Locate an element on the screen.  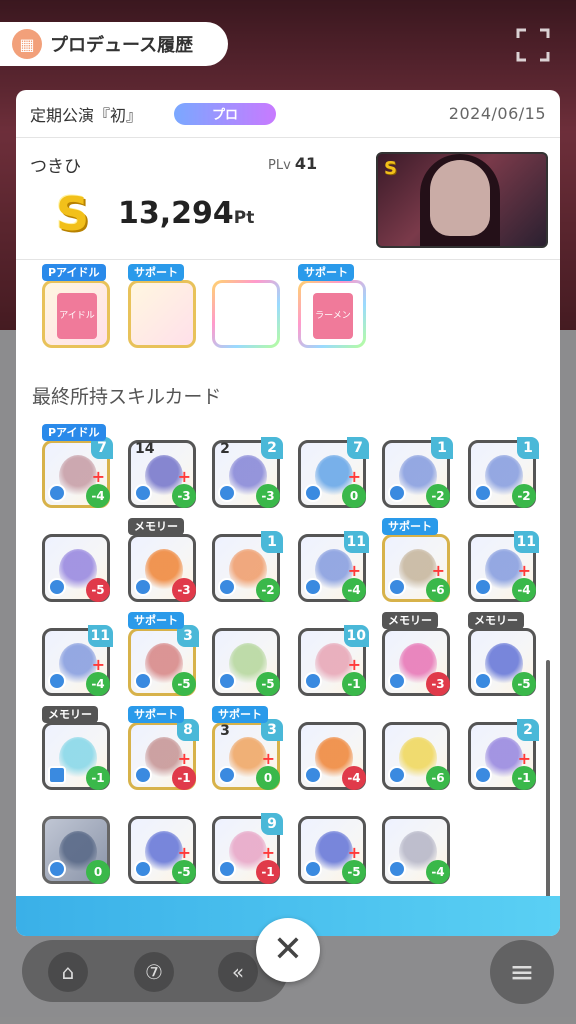
item-art: アイドル誌 is located at coordinates (76, 314).